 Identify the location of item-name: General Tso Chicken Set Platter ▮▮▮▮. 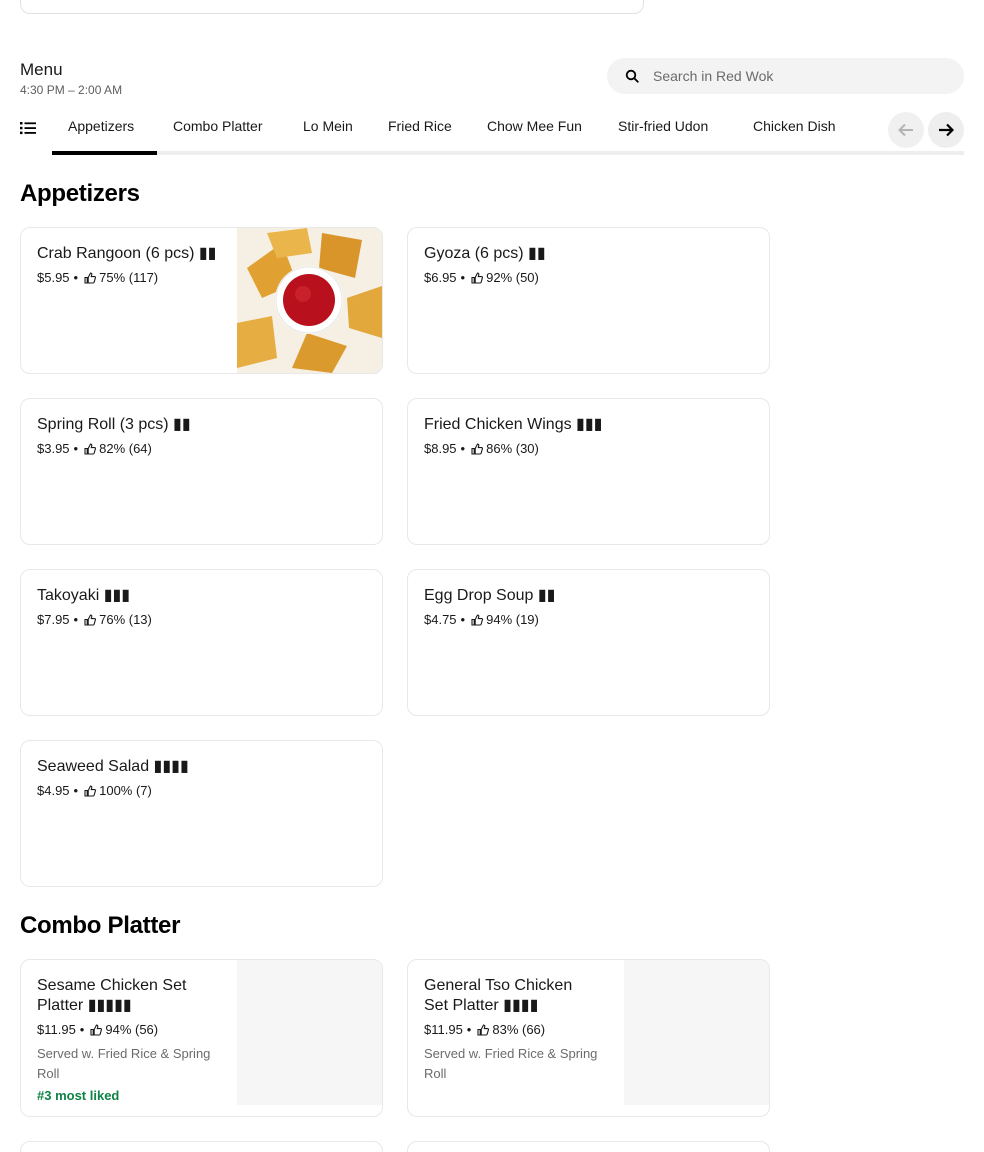
(498, 996).